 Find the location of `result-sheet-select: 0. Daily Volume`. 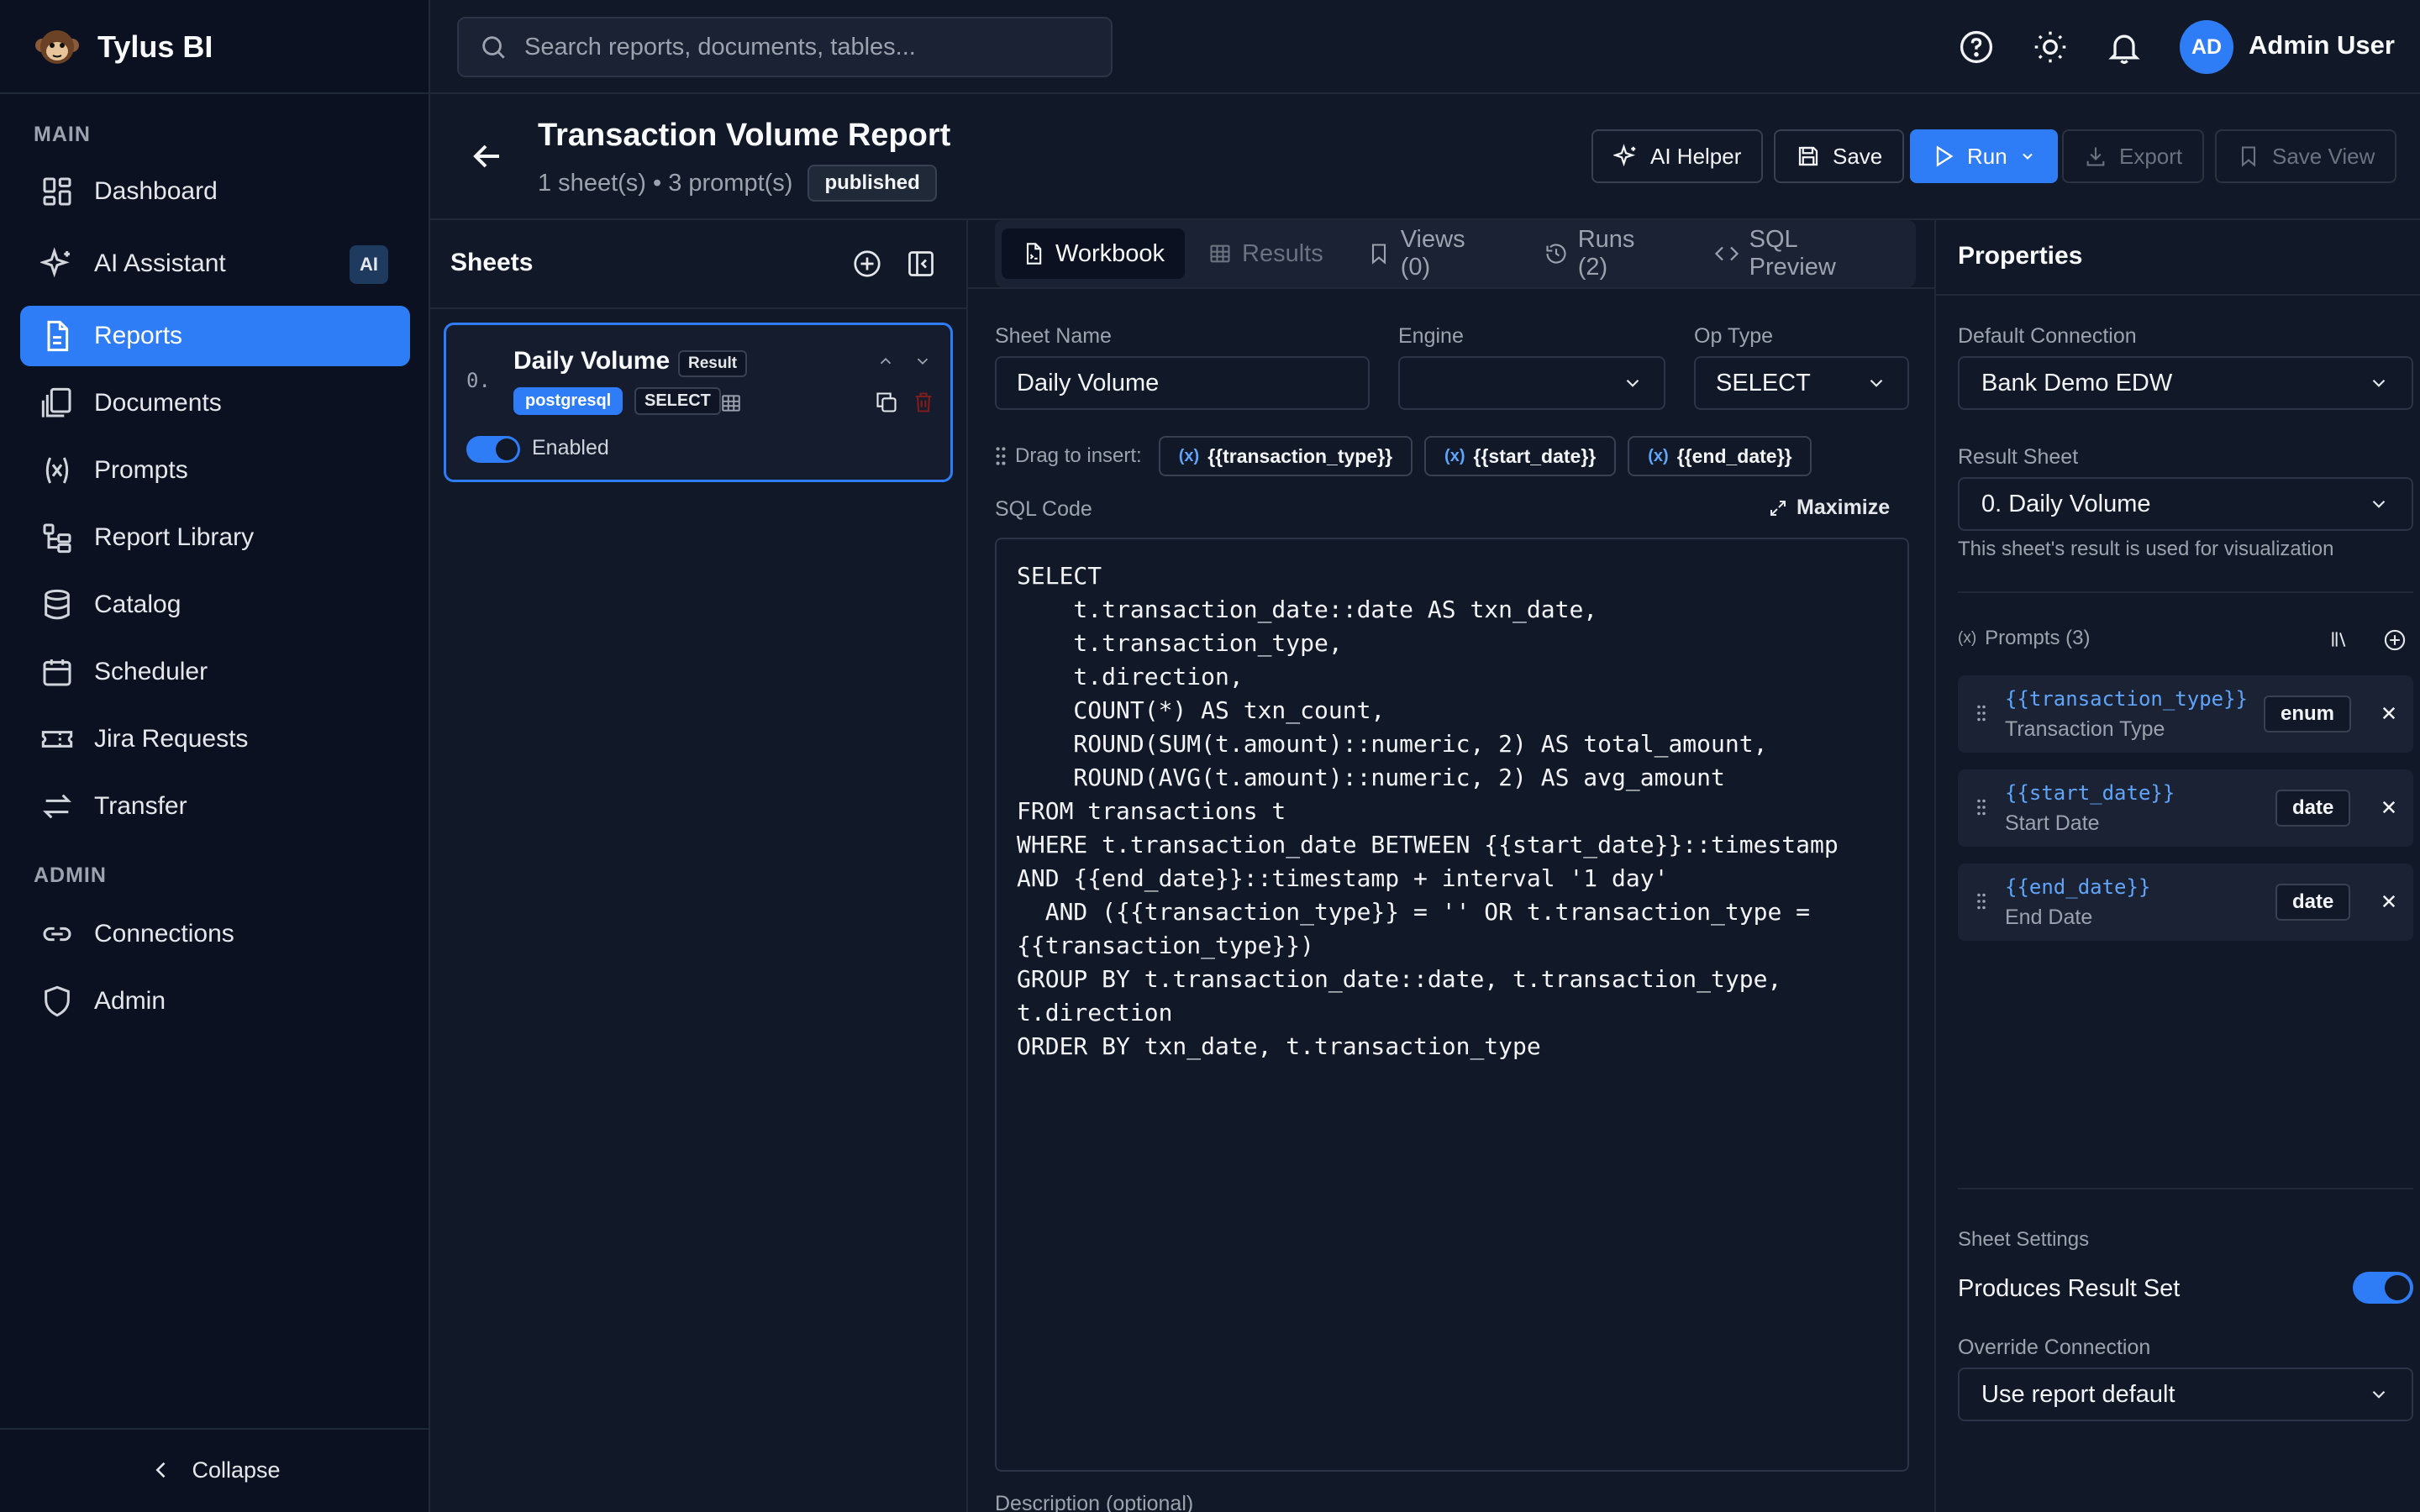

result-sheet-select: 0. Daily Volume is located at coordinates (2185, 504).